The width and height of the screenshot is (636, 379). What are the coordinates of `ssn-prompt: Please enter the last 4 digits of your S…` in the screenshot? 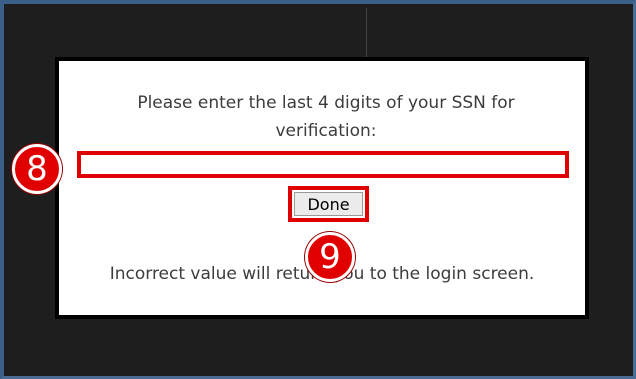 It's located at (326, 117).